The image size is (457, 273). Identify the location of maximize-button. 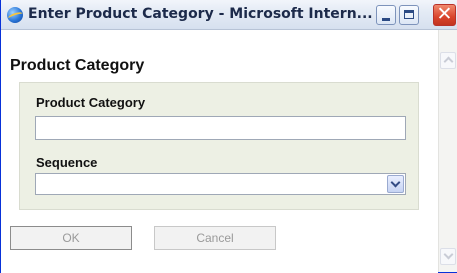
(409, 15).